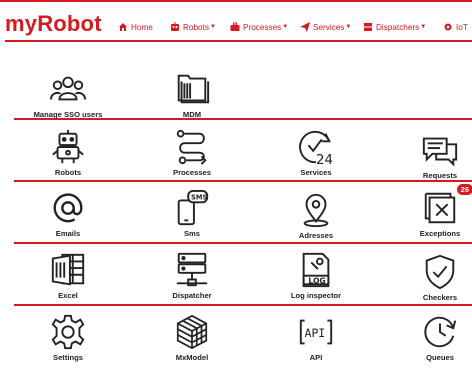 This screenshot has width=472, height=380. I want to click on tile-requests: Requests, so click(433, 155).